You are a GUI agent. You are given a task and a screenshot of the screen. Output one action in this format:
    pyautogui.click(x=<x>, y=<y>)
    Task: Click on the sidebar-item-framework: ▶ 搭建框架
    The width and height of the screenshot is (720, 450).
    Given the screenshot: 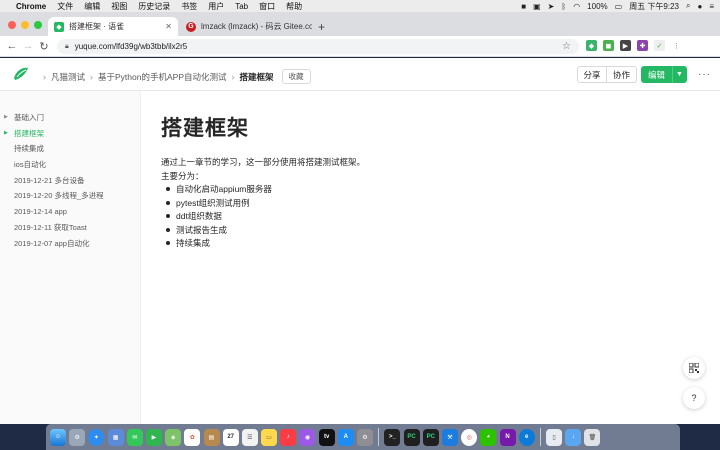 What is the action you would take?
    pyautogui.click(x=22, y=133)
    